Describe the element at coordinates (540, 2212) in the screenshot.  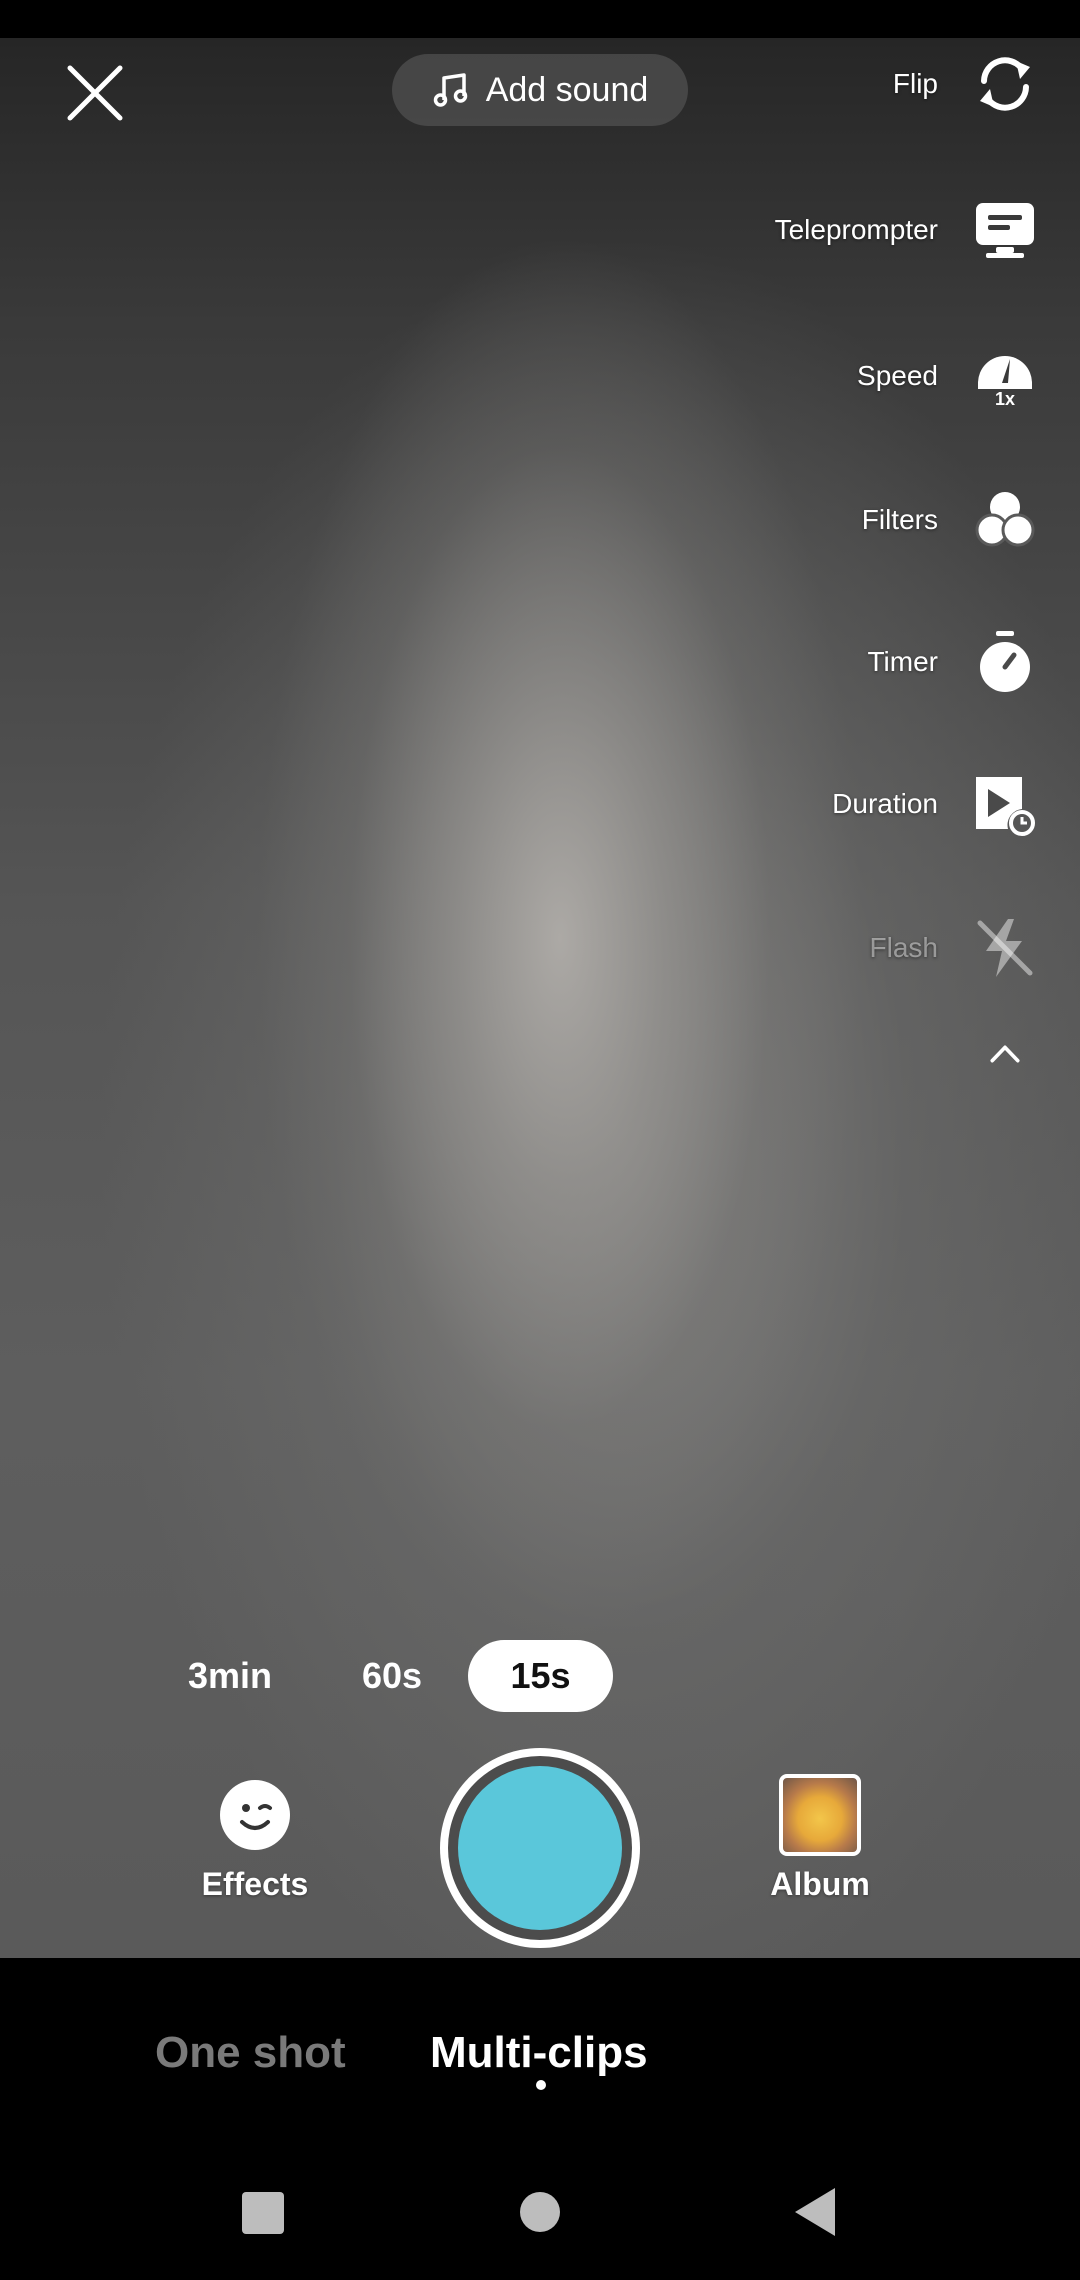
I see `home-button` at that location.